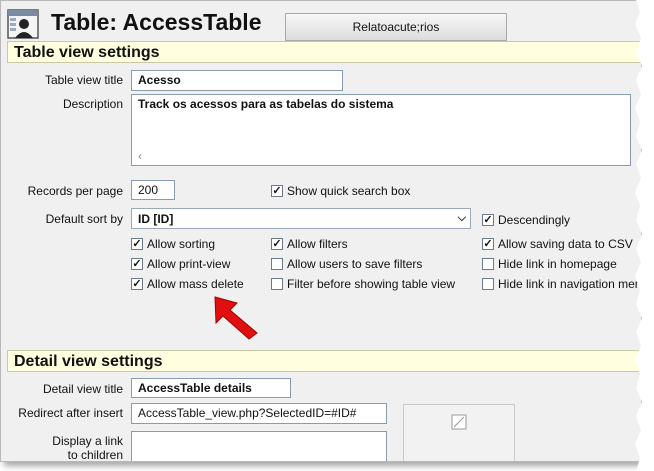  Describe the element at coordinates (396, 27) in the screenshot. I see `reports-button: Relatoacute;rios` at that location.